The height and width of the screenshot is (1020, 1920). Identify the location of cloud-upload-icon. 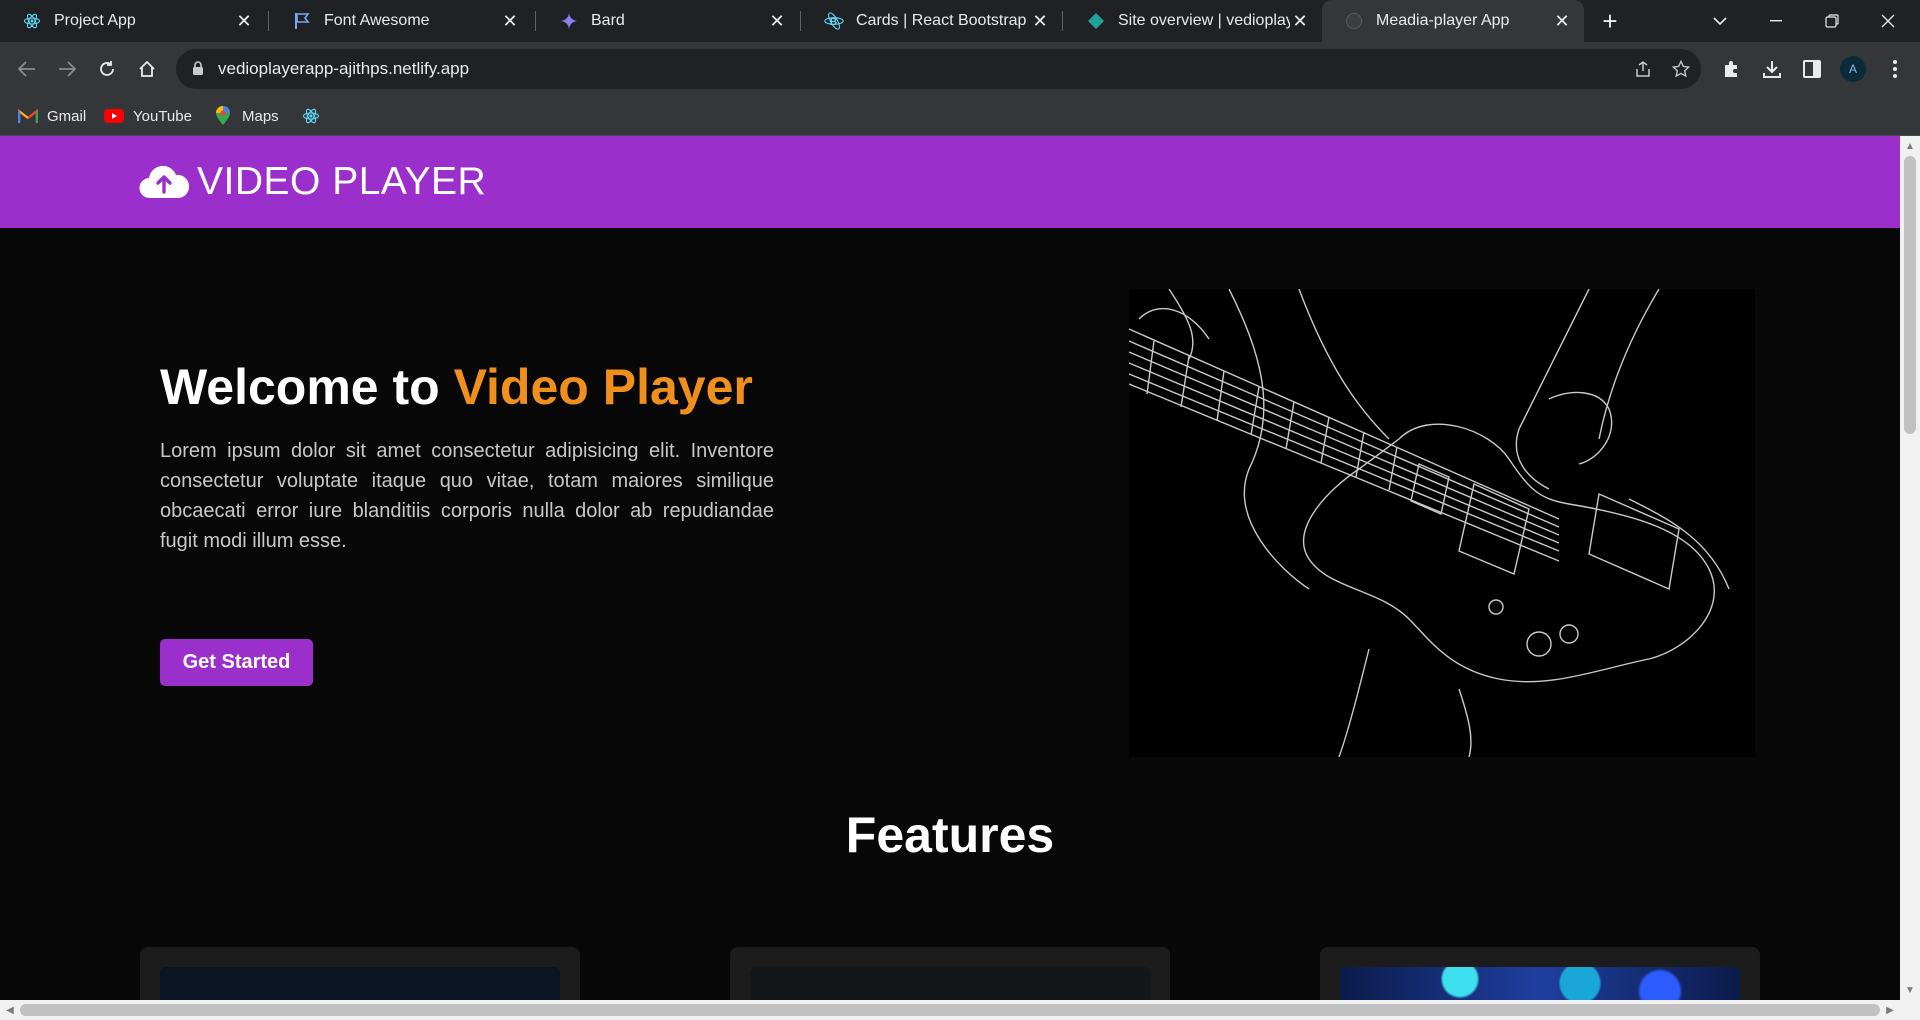
(164, 180).